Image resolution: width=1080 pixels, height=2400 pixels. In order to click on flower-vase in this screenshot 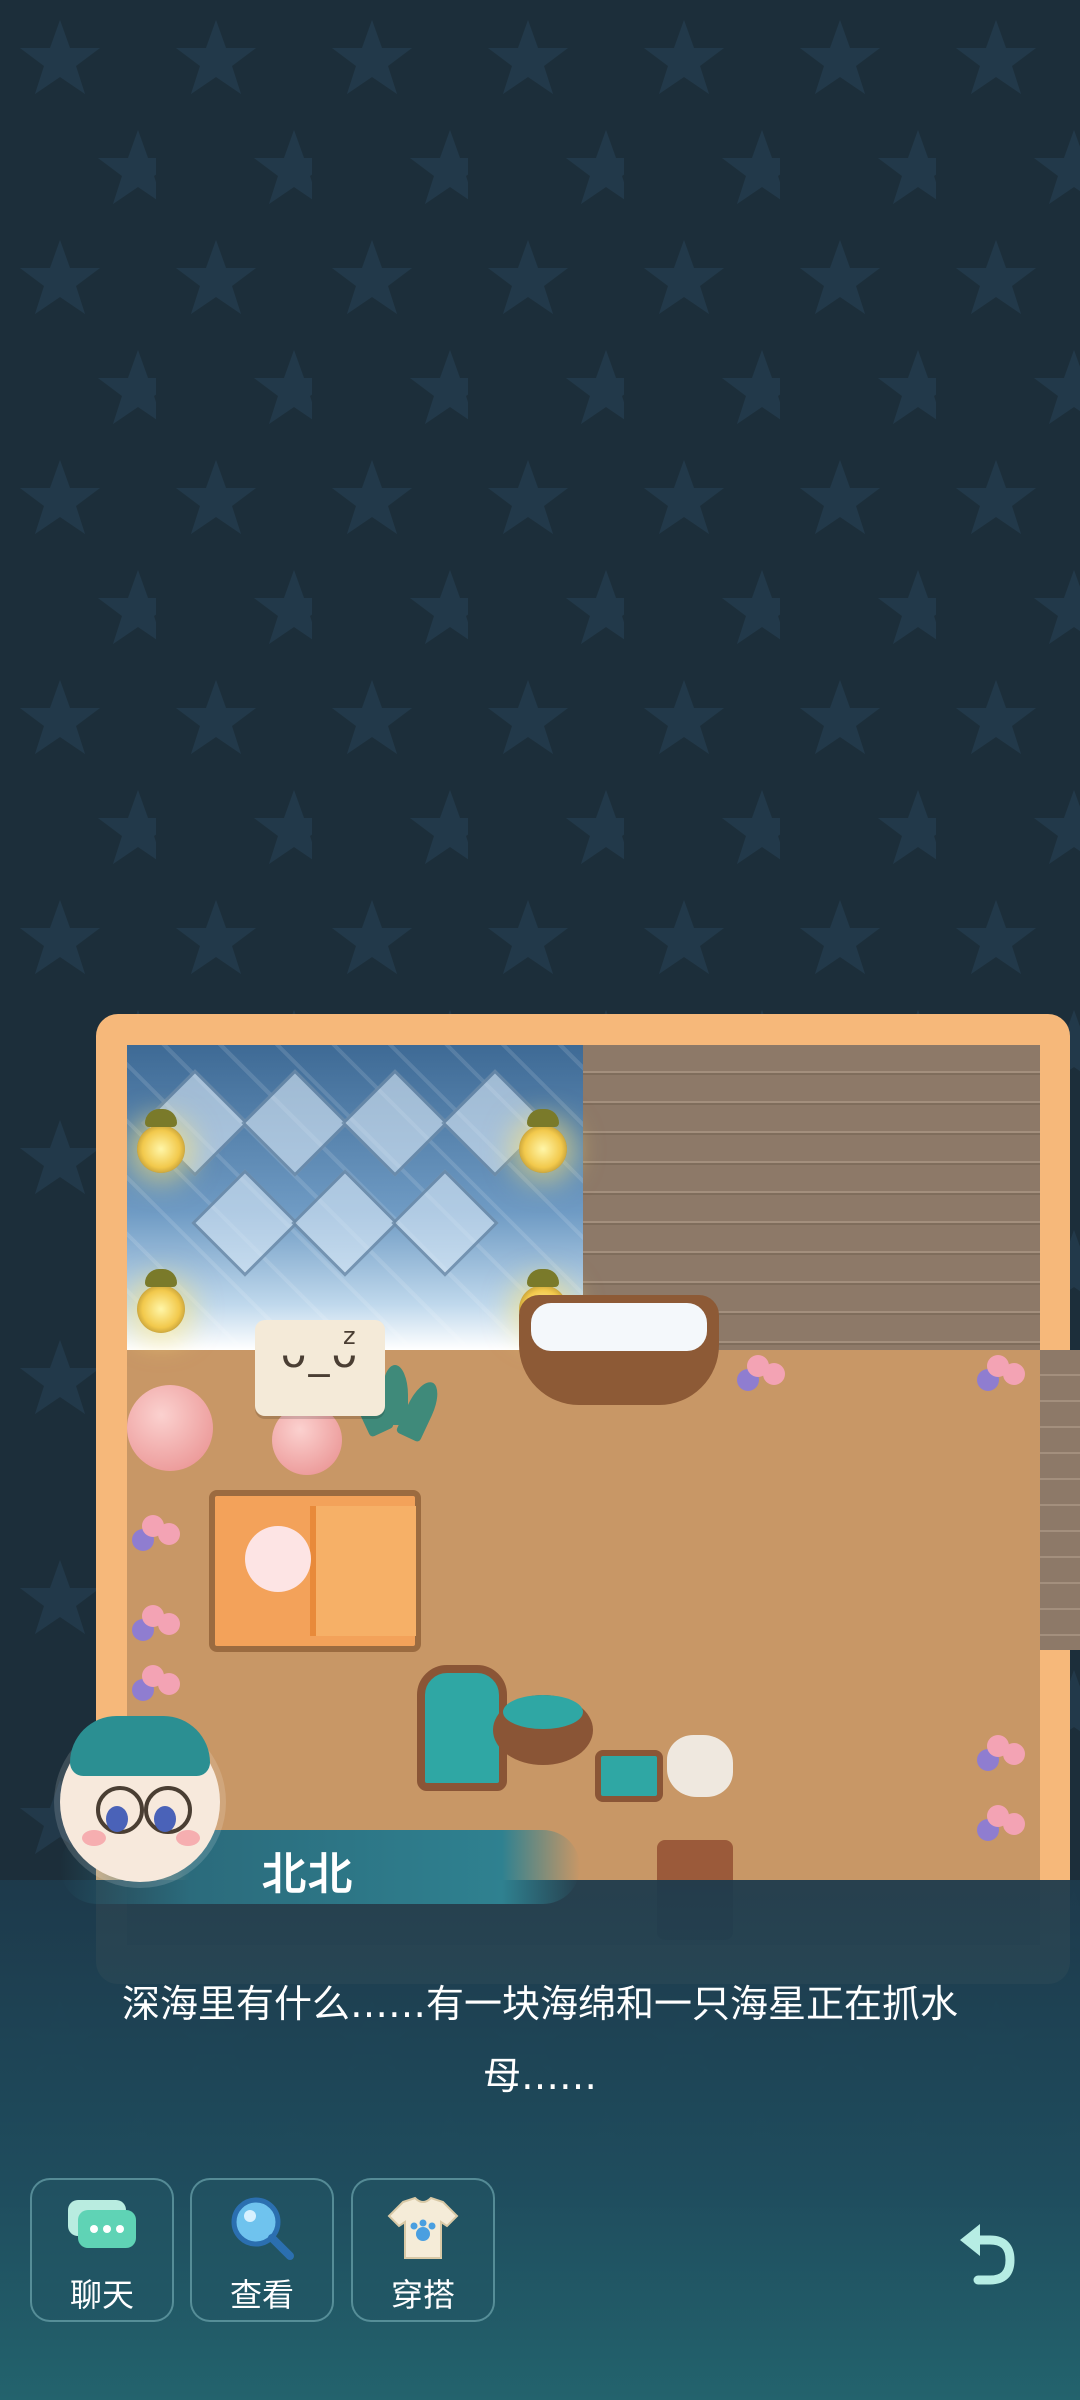, I will do `click(170, 1428)`.